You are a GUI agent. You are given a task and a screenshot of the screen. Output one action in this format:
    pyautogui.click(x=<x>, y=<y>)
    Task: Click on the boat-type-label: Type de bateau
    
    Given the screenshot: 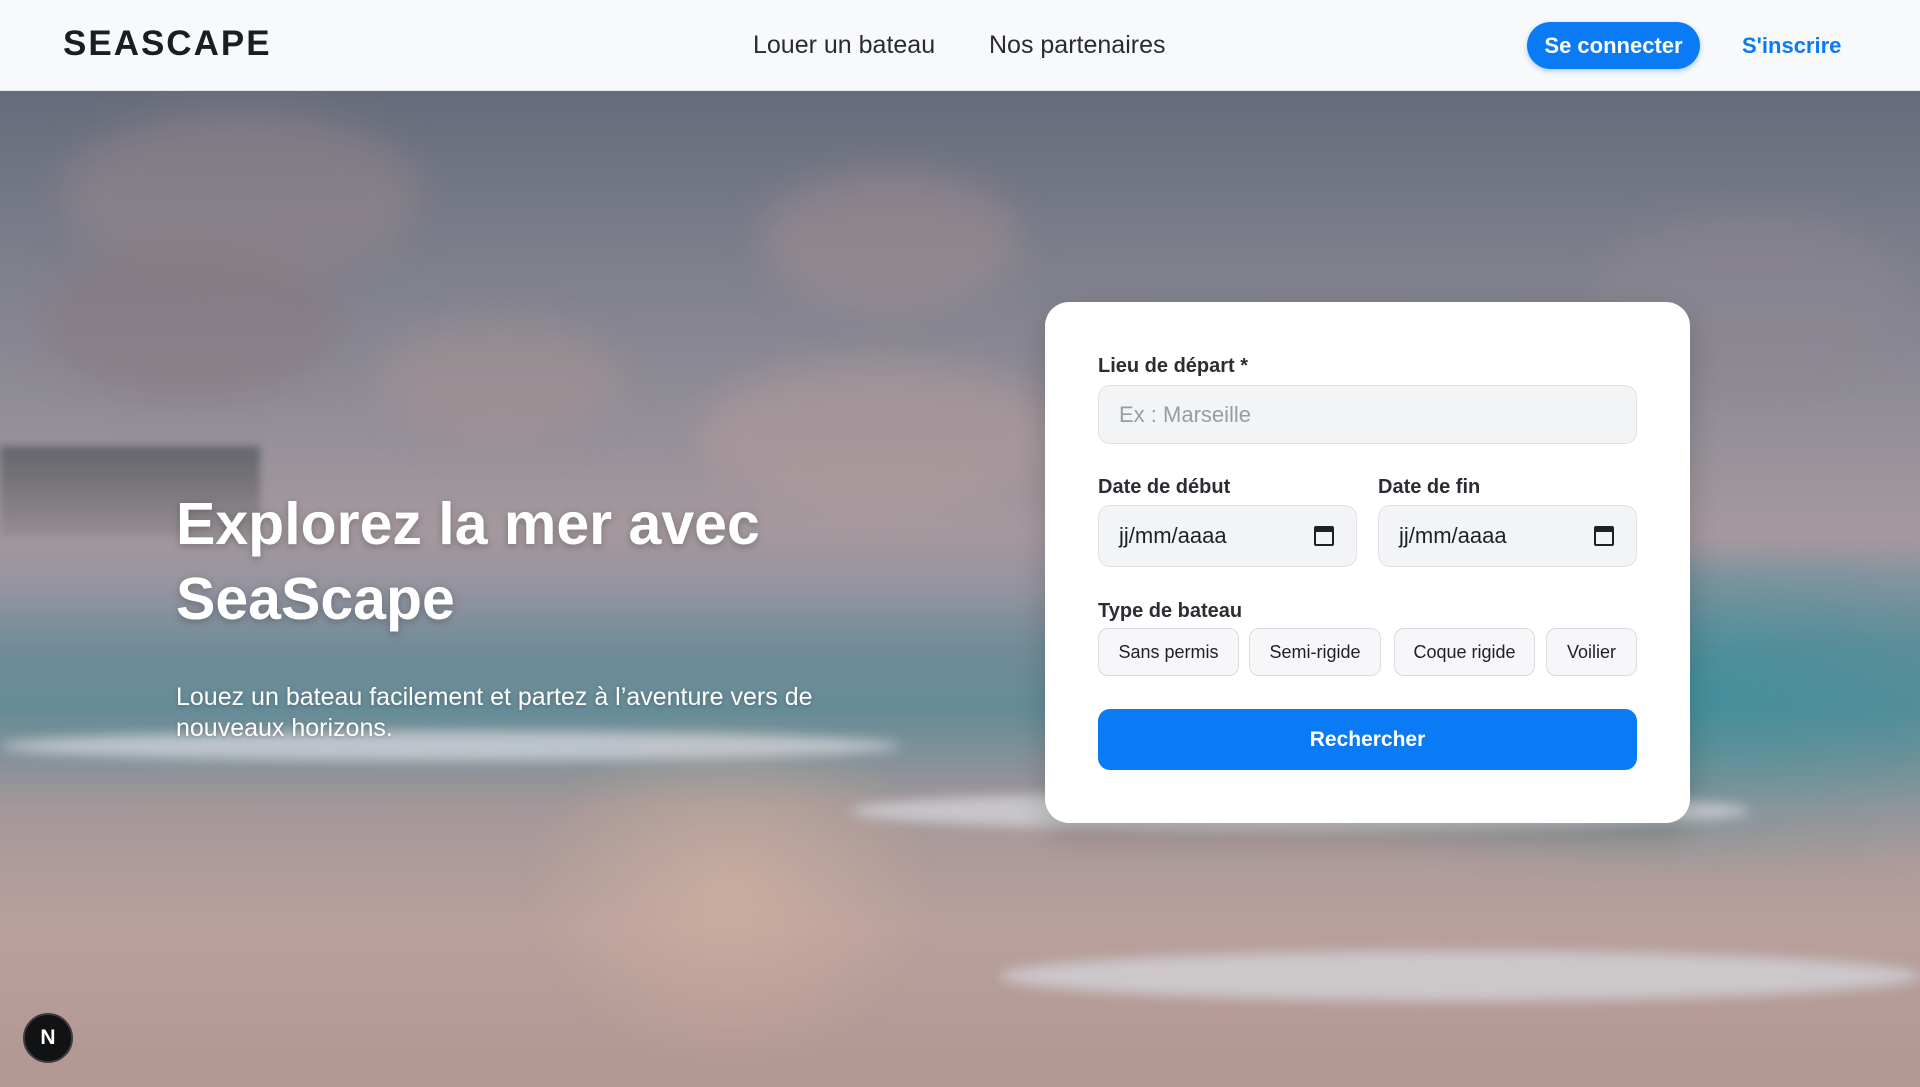 What is the action you would take?
    pyautogui.click(x=1170, y=611)
    